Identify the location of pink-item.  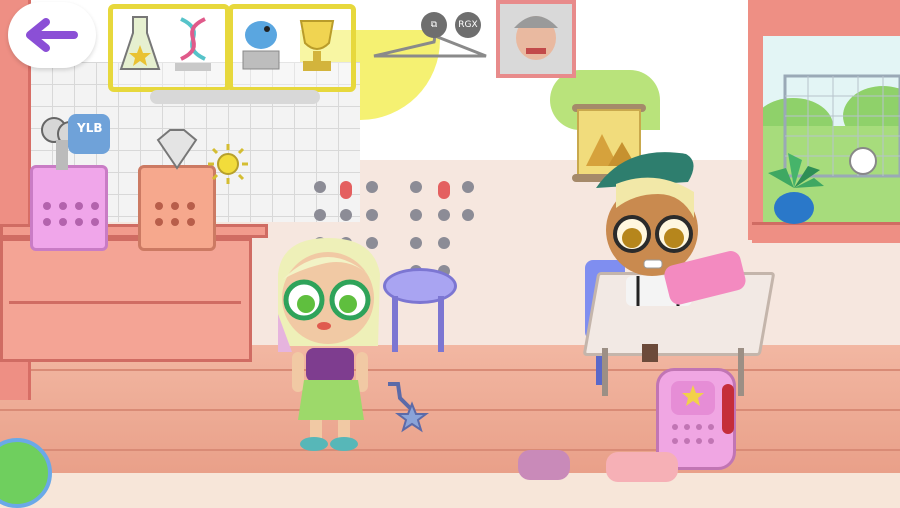
(642, 467).